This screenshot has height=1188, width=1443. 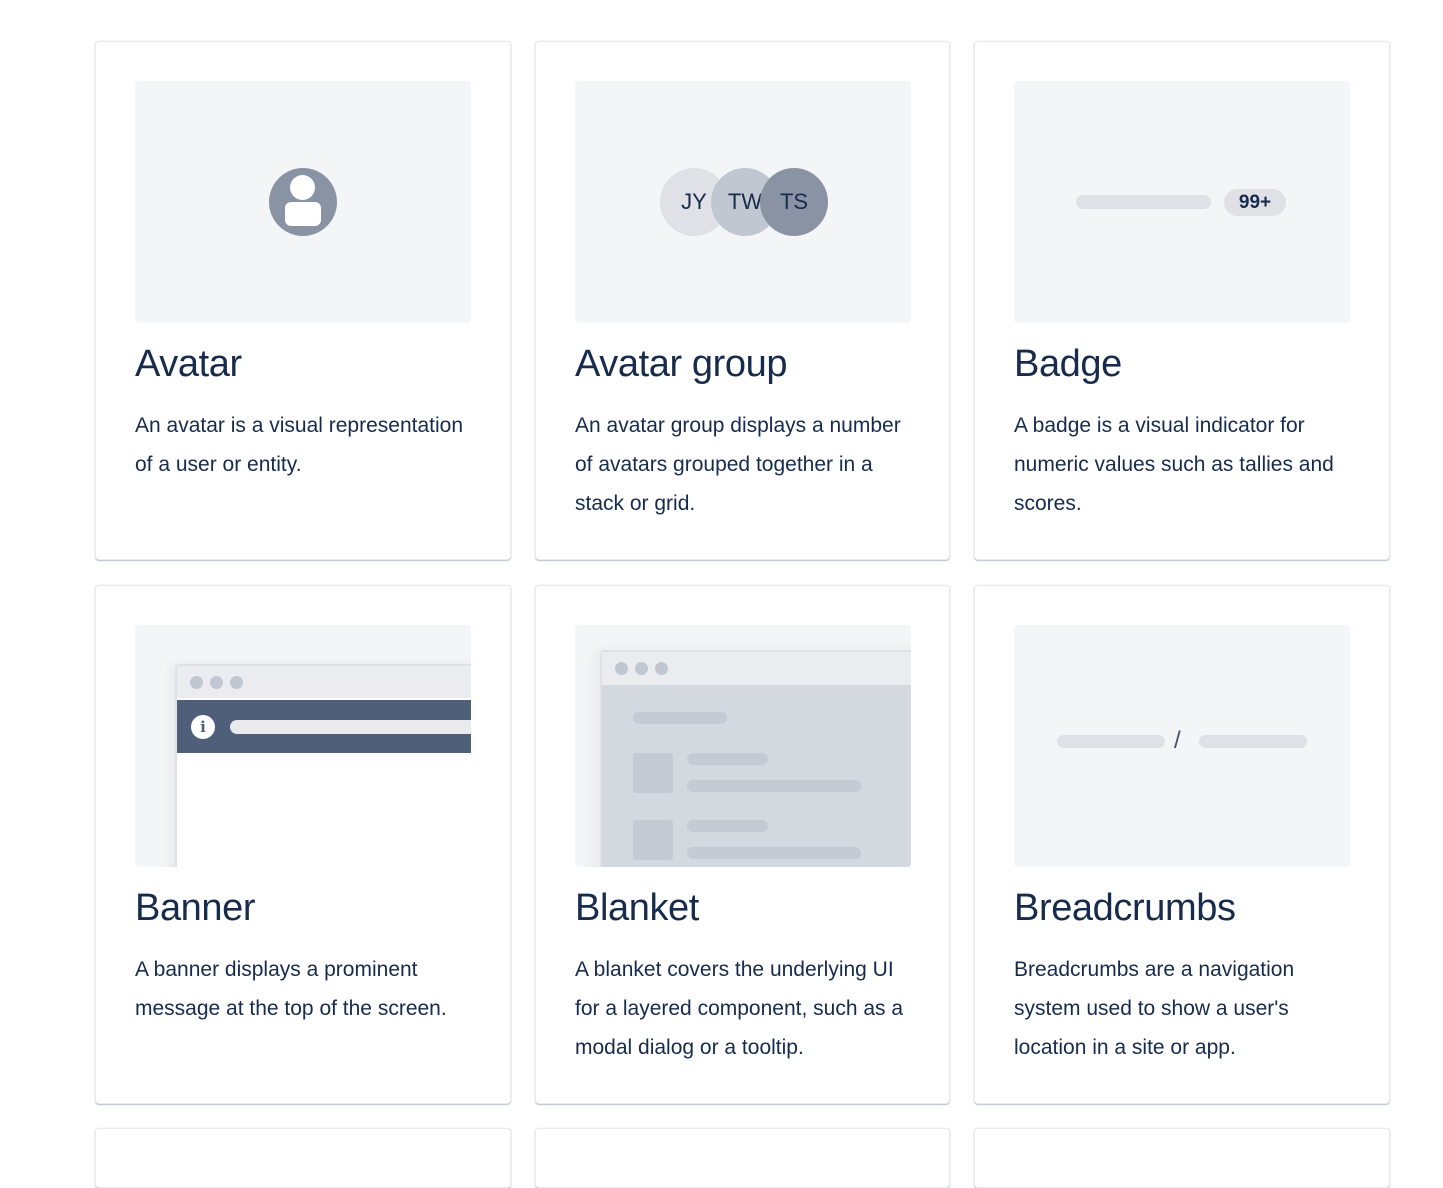 I want to click on blanket-preview, so click(x=743, y=746).